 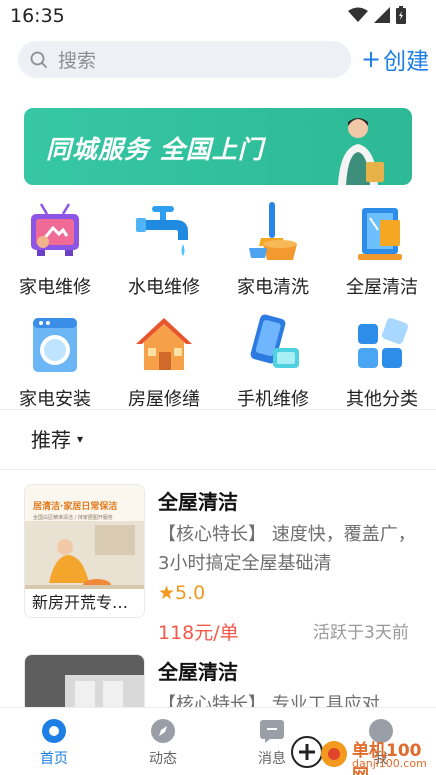 What do you see at coordinates (401, 15) in the screenshot?
I see `battery-icon` at bounding box center [401, 15].